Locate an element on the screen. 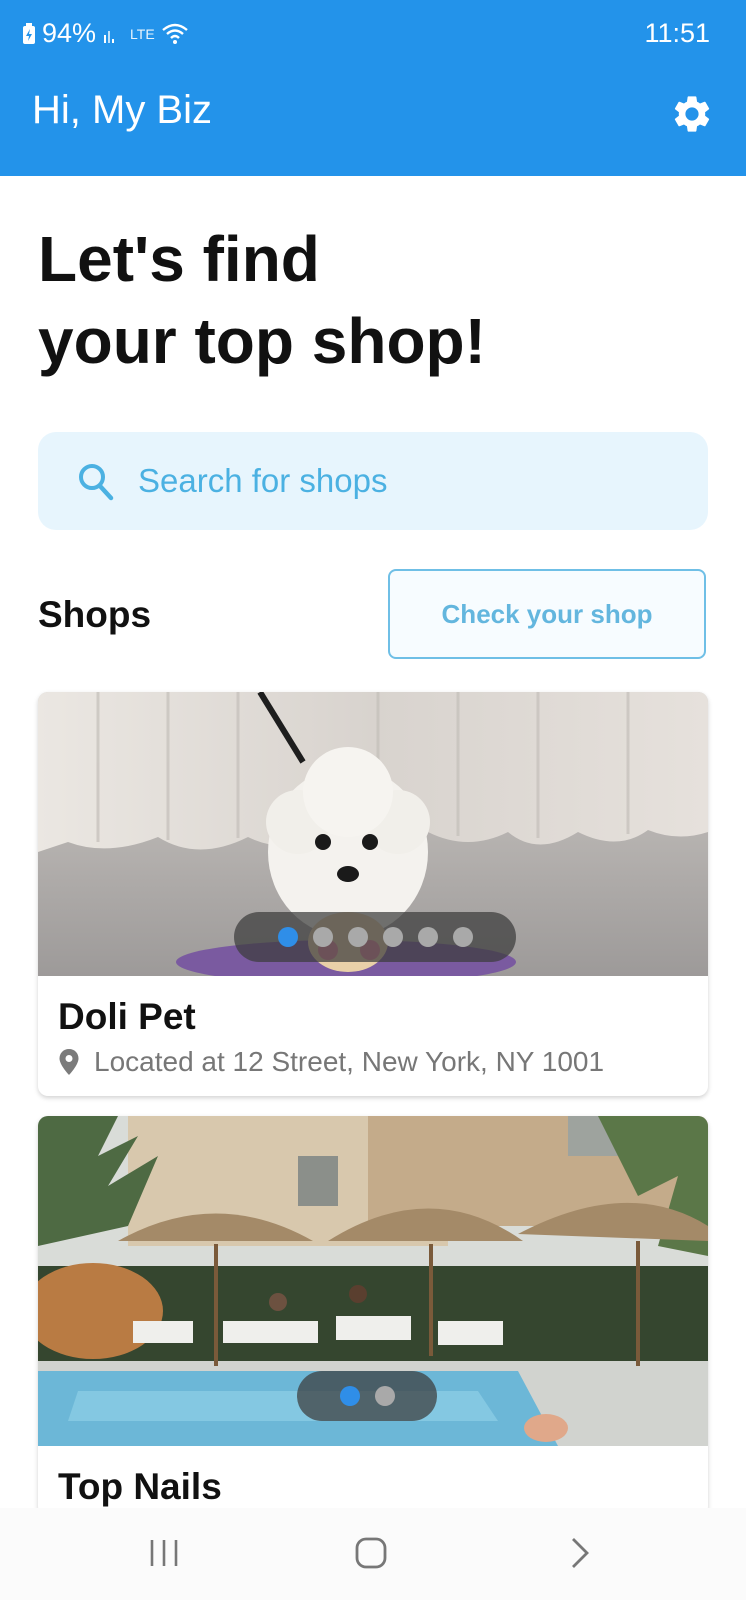 The width and height of the screenshot is (746, 1600). shop-name: Doli Pet is located at coordinates (127, 1016).